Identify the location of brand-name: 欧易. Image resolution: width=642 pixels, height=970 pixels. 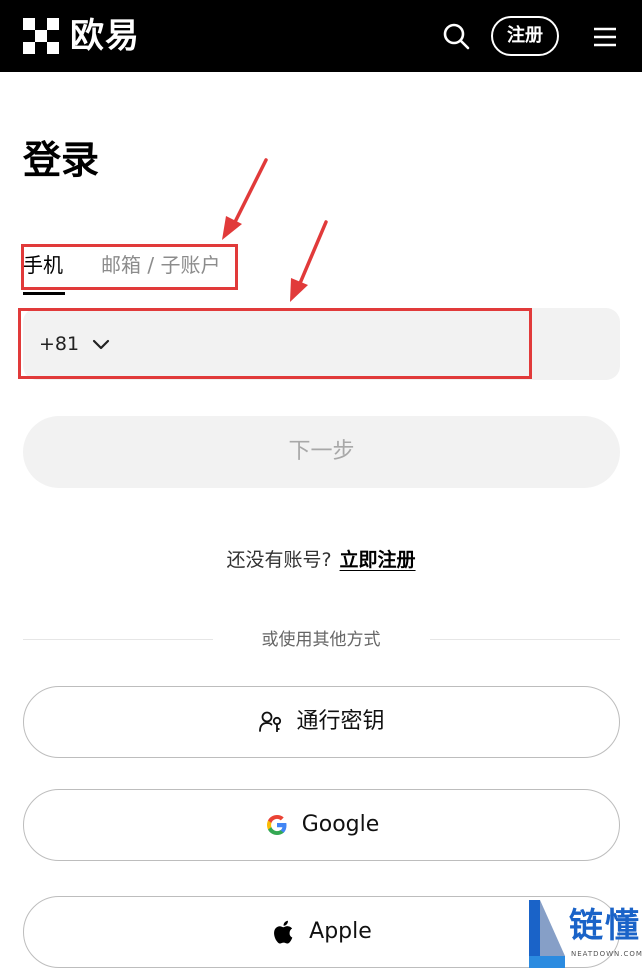
(105, 36).